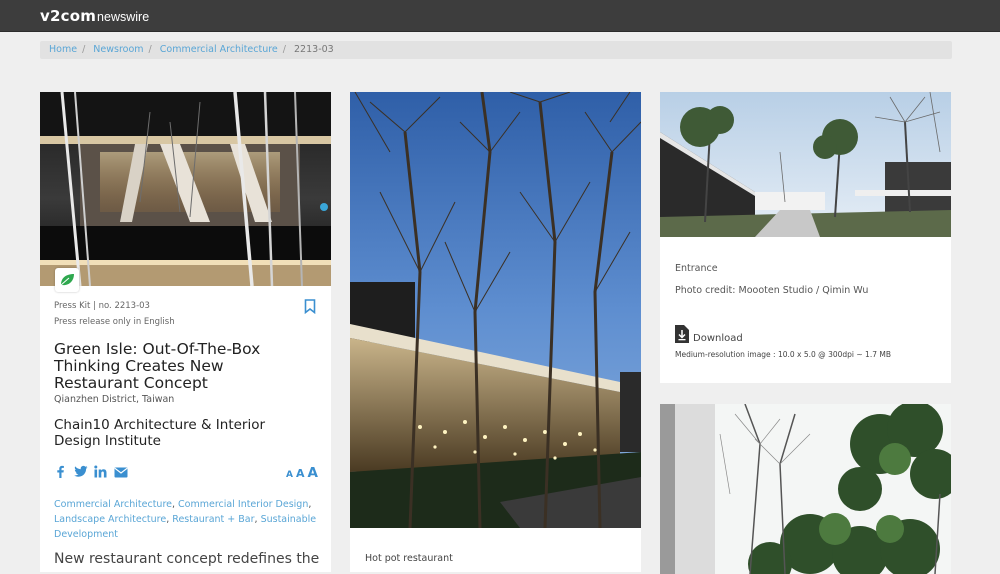  Describe the element at coordinates (185, 189) in the screenshot. I see `restaurant-interior-photo` at that location.